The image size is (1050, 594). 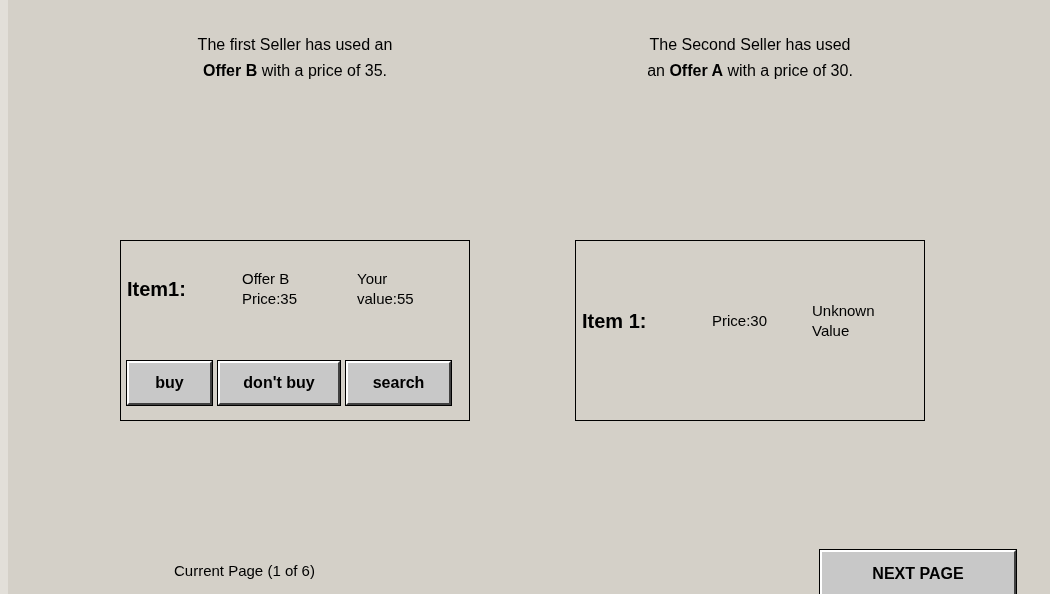 What do you see at coordinates (157, 289) in the screenshot?
I see `item-label: Item1:` at bounding box center [157, 289].